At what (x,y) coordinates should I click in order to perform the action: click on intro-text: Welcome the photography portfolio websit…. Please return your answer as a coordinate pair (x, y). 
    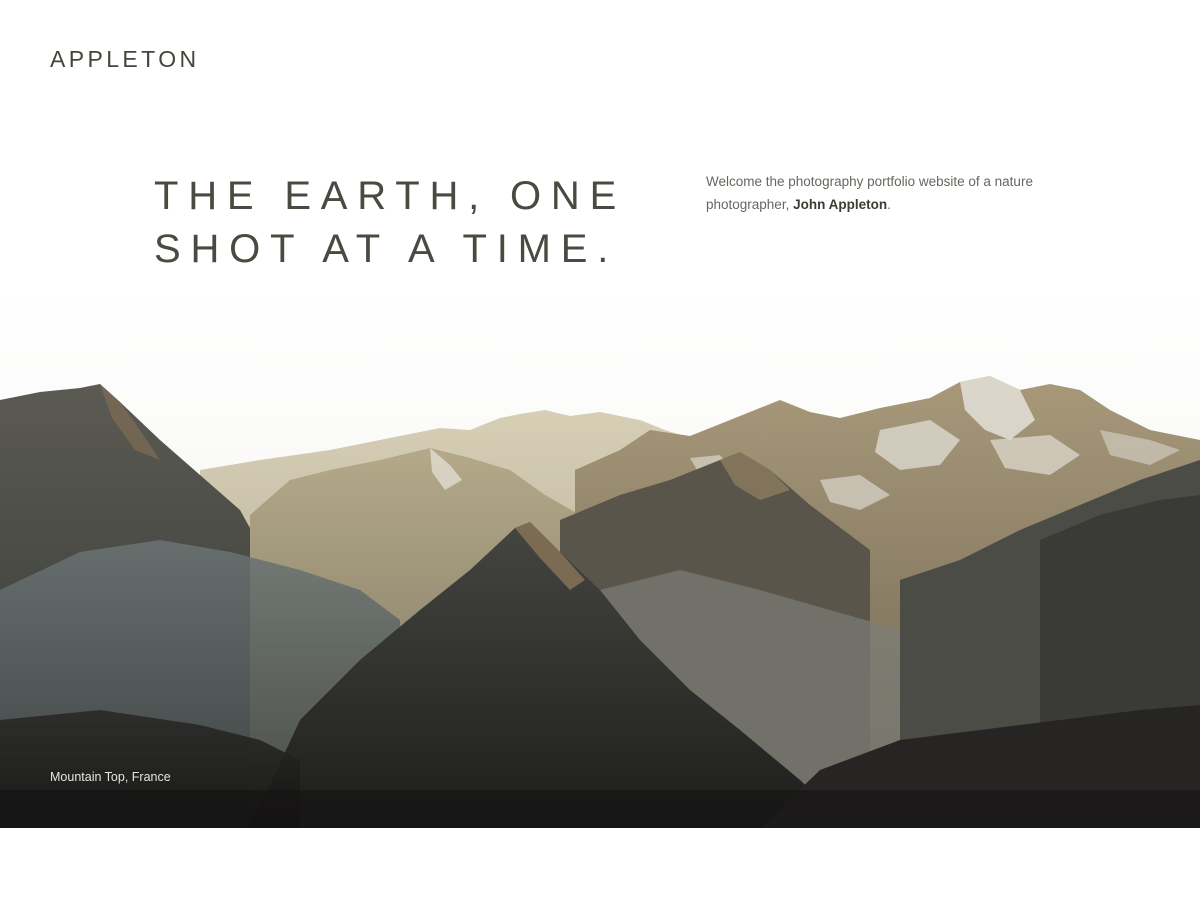
    Looking at the image, I should click on (871, 193).